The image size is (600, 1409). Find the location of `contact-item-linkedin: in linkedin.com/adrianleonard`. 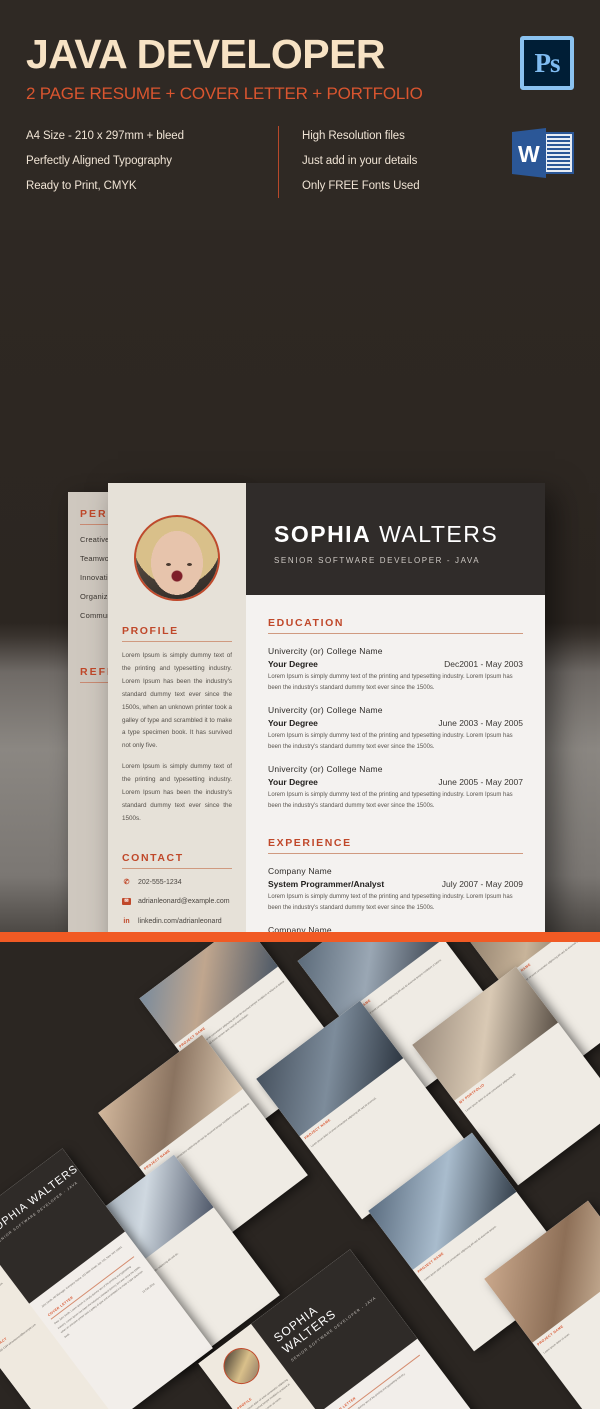

contact-item-linkedin: in linkedin.com/adrianleonard is located at coordinates (177, 922).